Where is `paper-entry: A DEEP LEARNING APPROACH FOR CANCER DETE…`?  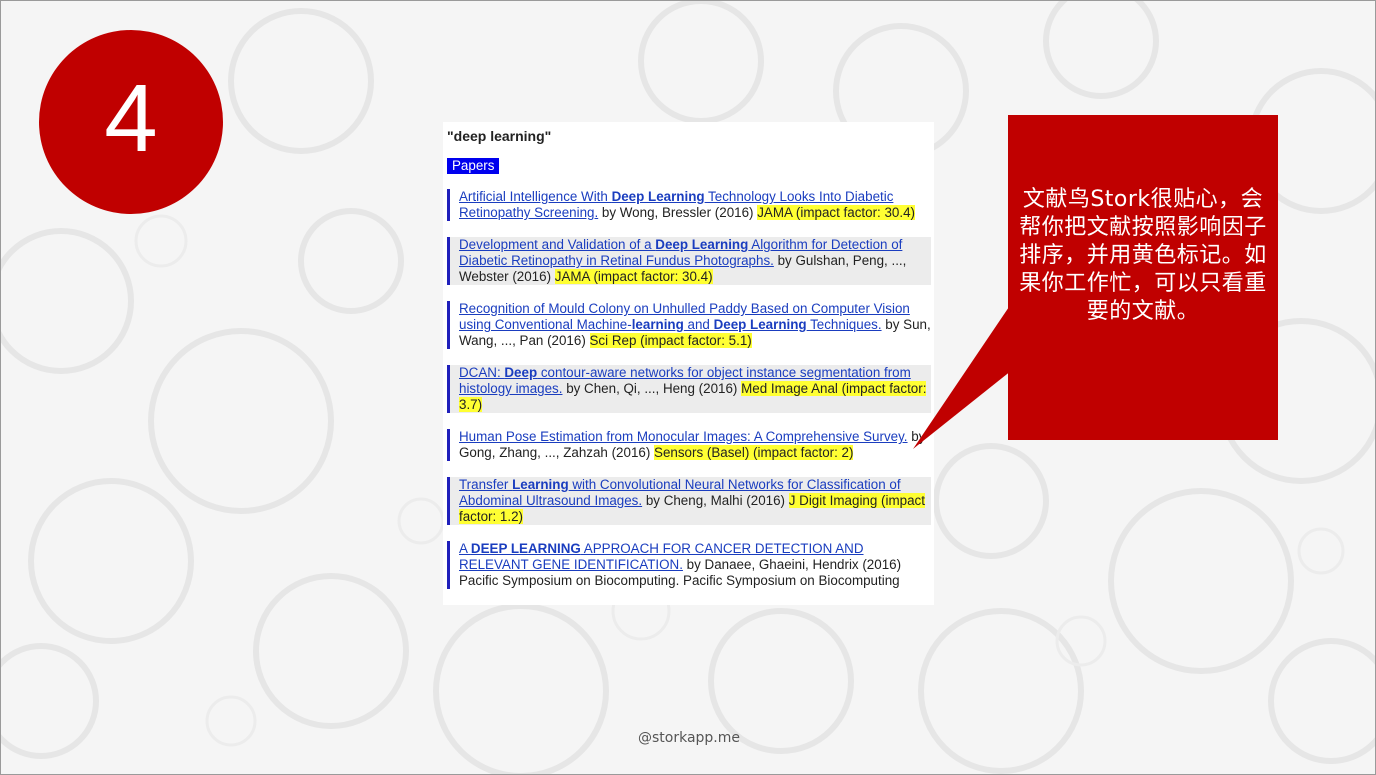
paper-entry: A DEEP LEARNING APPROACH FOR CANCER DETE… is located at coordinates (689, 565).